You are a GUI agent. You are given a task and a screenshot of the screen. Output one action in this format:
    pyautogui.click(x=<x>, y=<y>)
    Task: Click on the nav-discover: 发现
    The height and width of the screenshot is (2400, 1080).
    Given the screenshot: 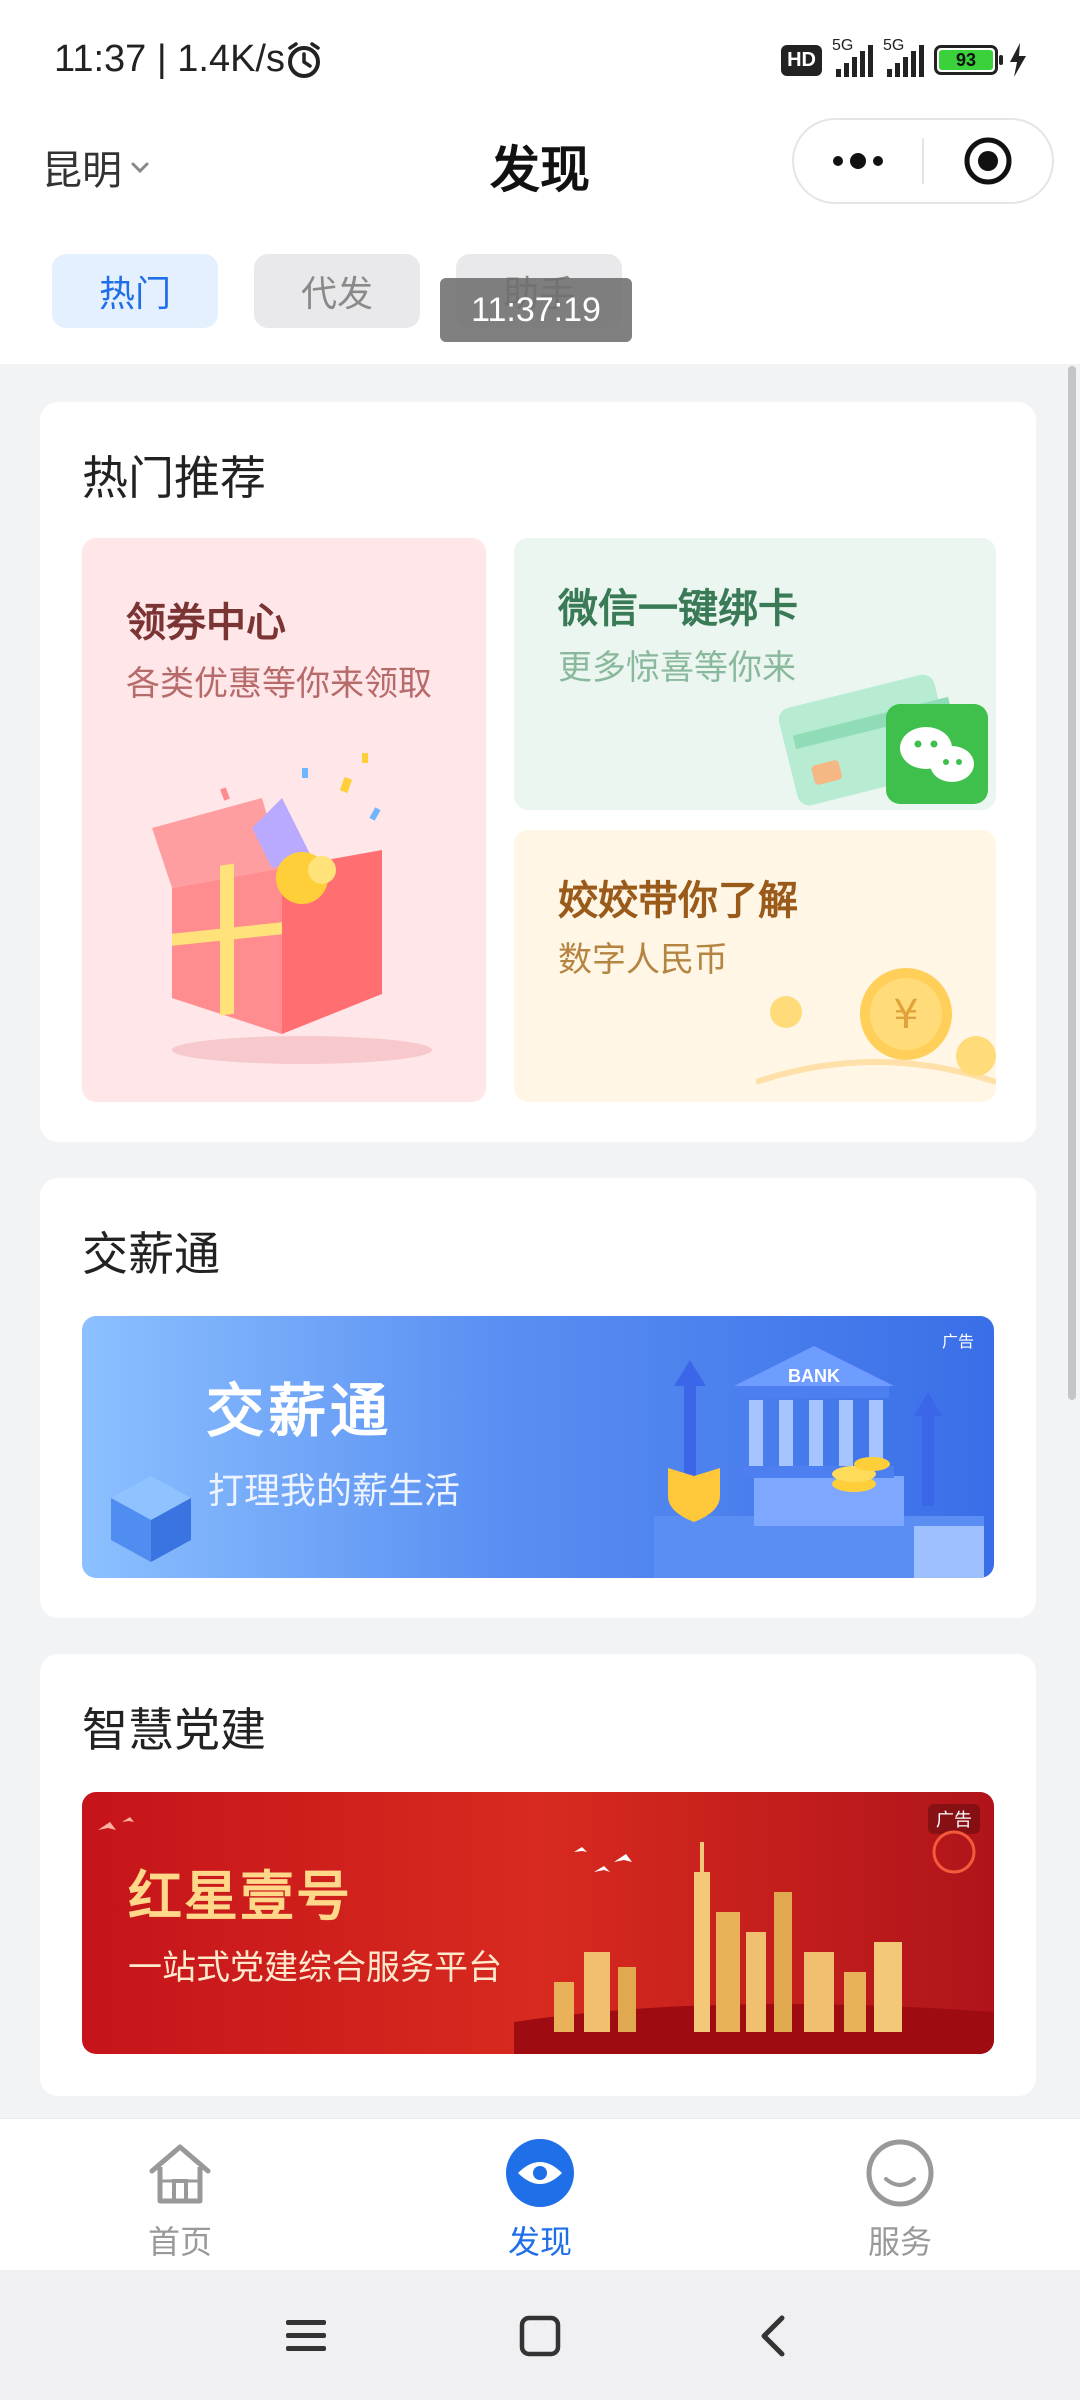 What is the action you would take?
    pyautogui.click(x=540, y=2200)
    